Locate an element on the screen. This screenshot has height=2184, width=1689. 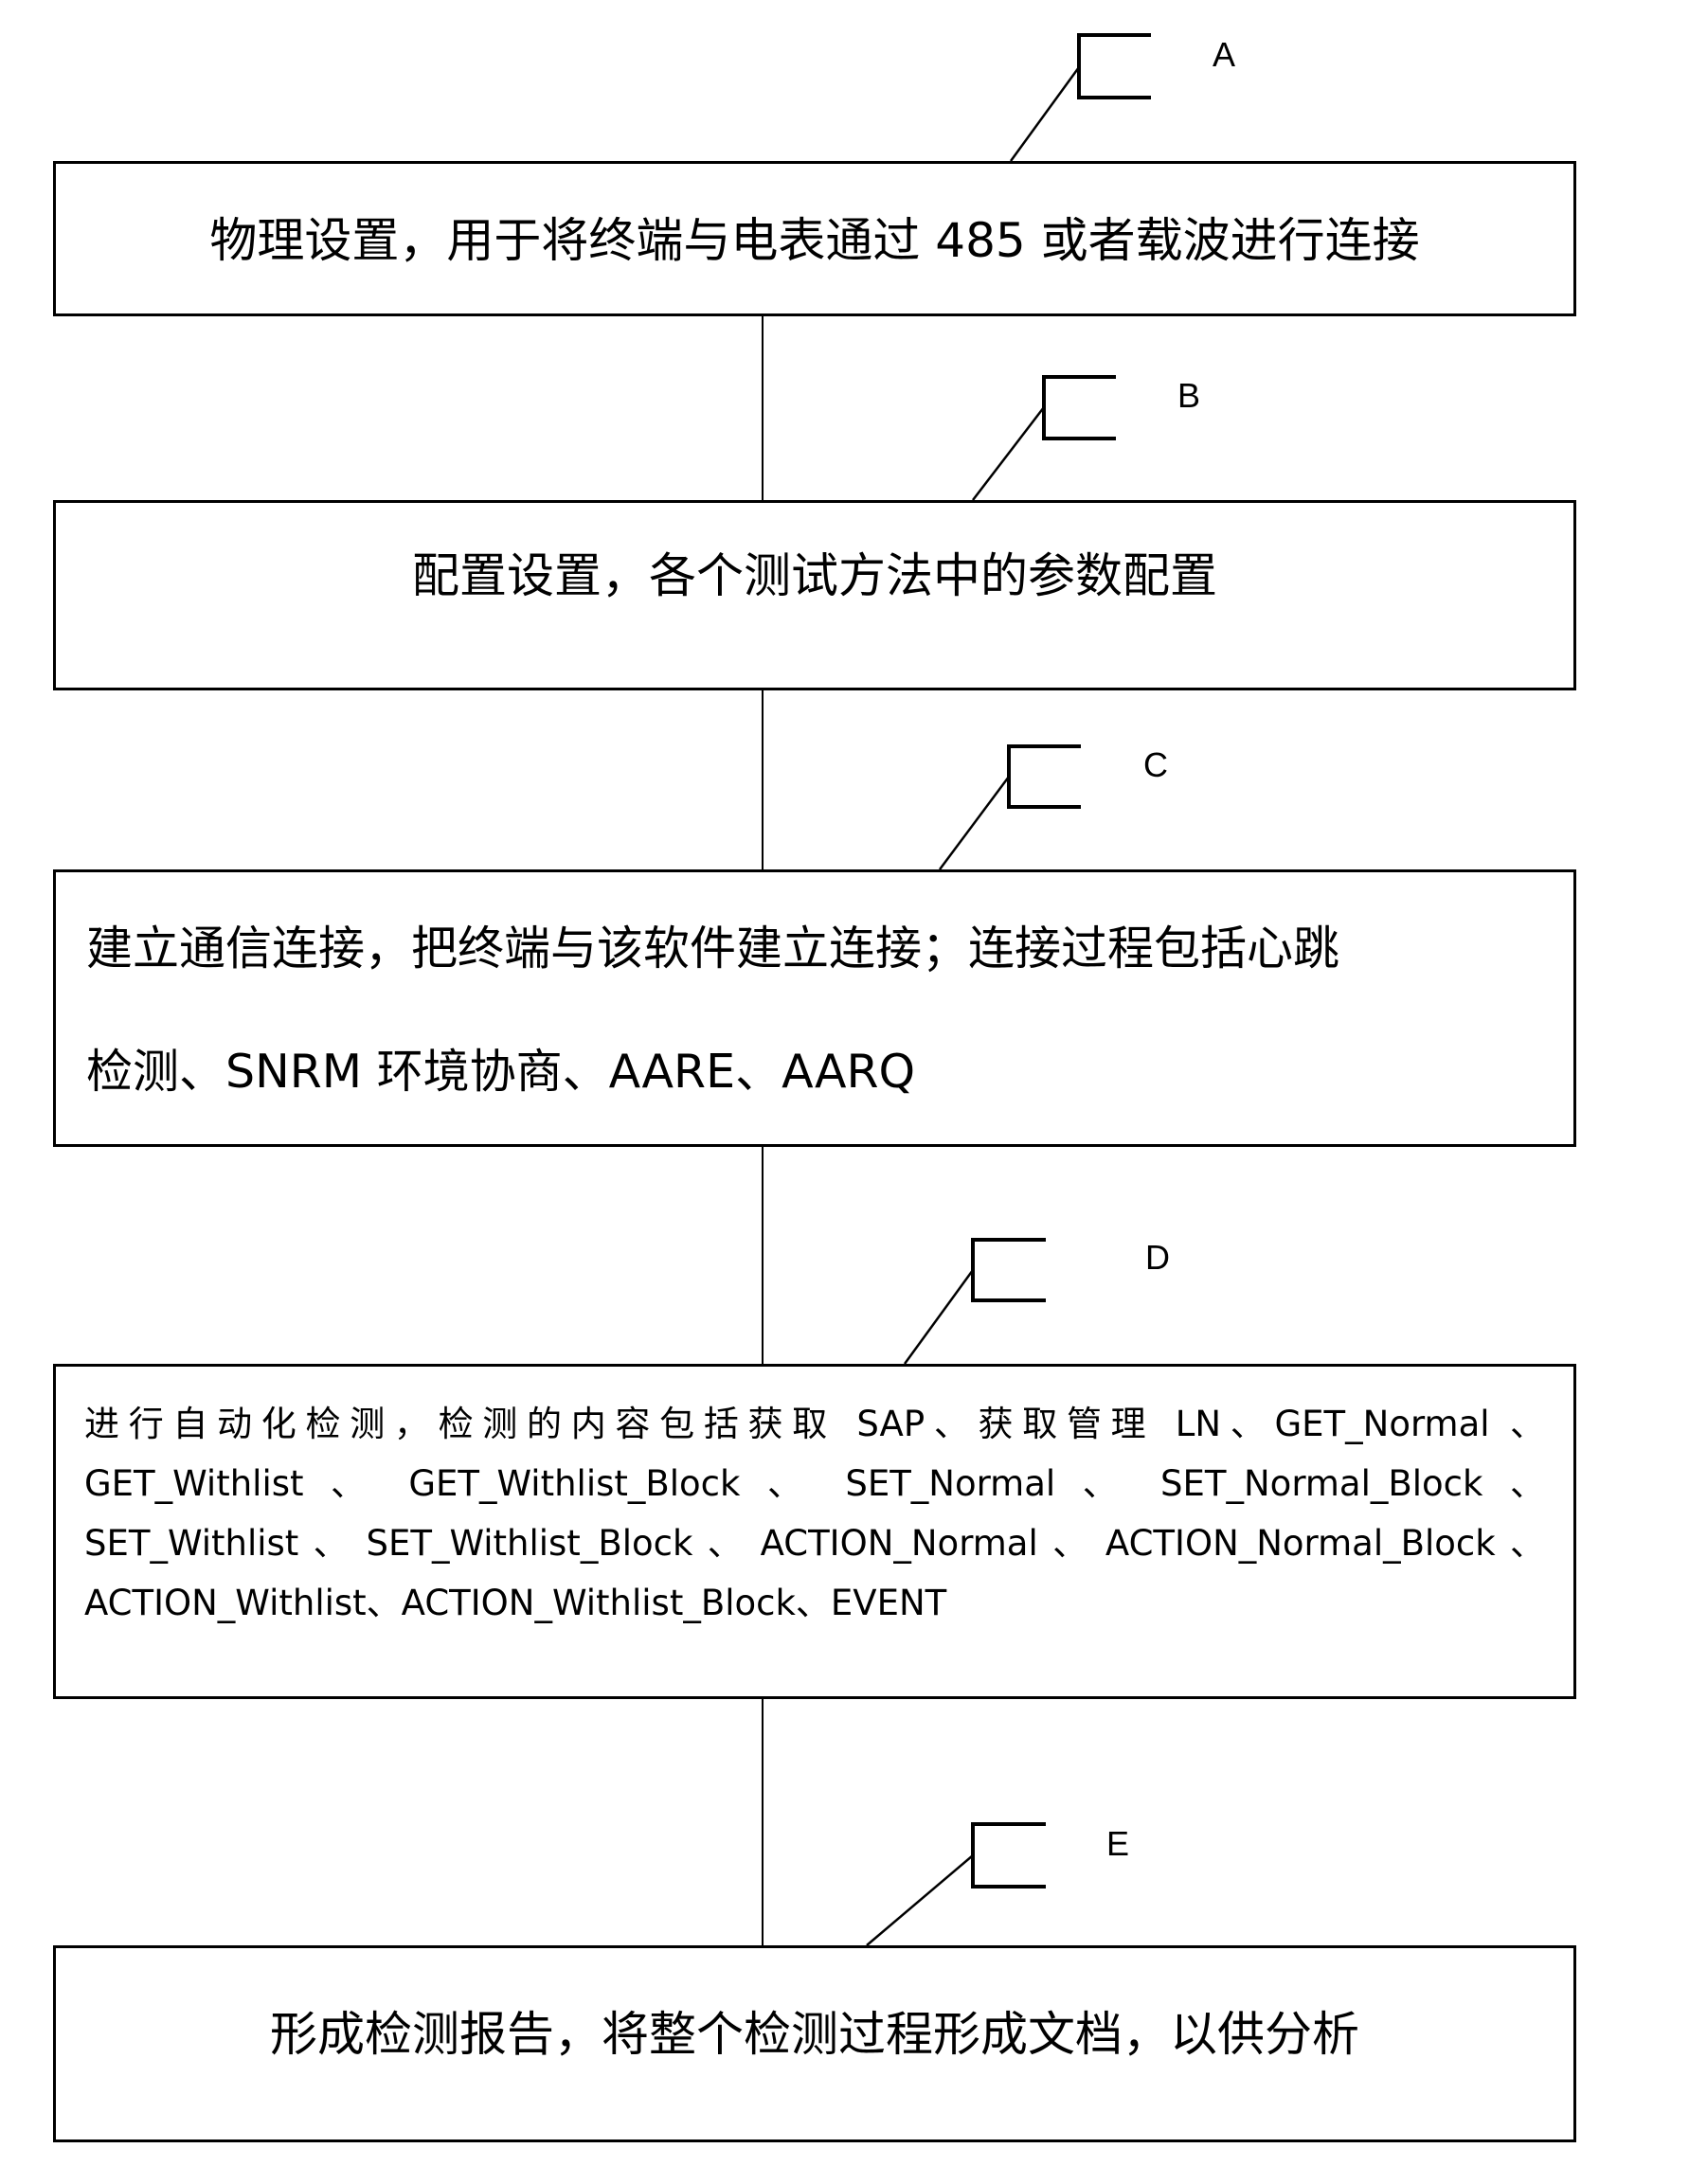
callout-bracket-e is located at coordinates (956, 1884).